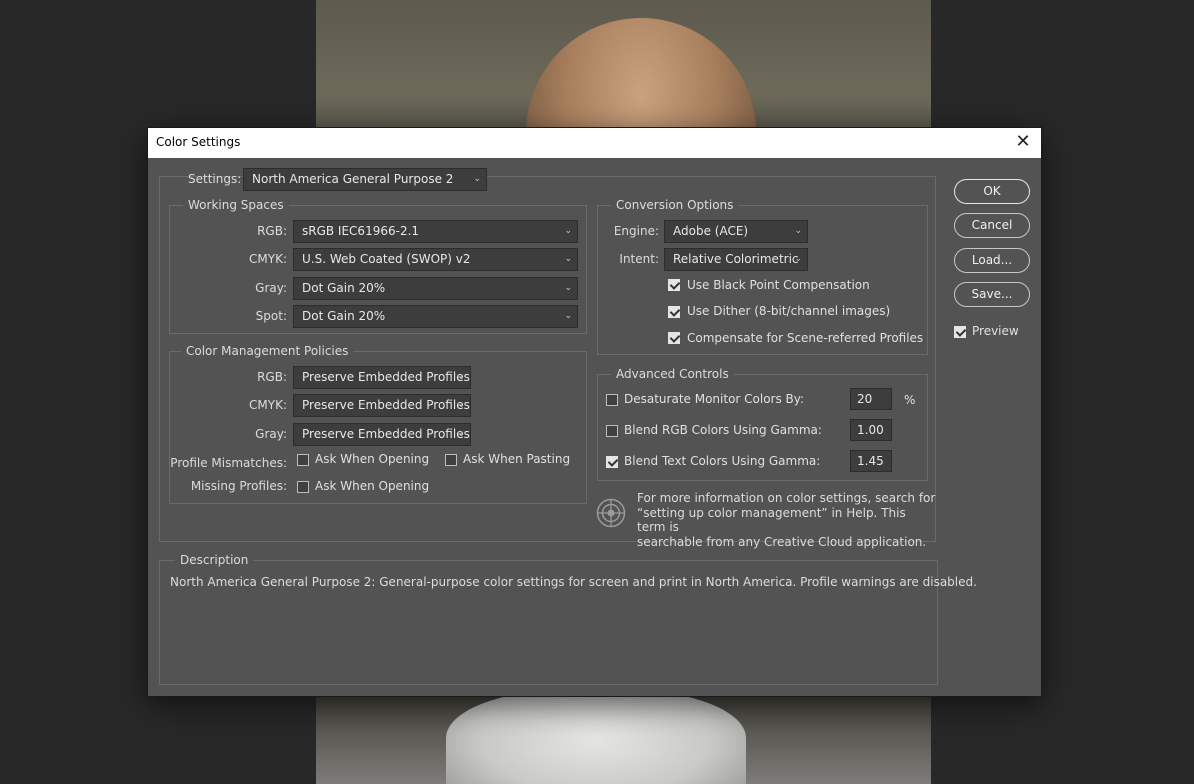  What do you see at coordinates (303, 460) in the screenshot?
I see `ask-when-opening-checkbox` at bounding box center [303, 460].